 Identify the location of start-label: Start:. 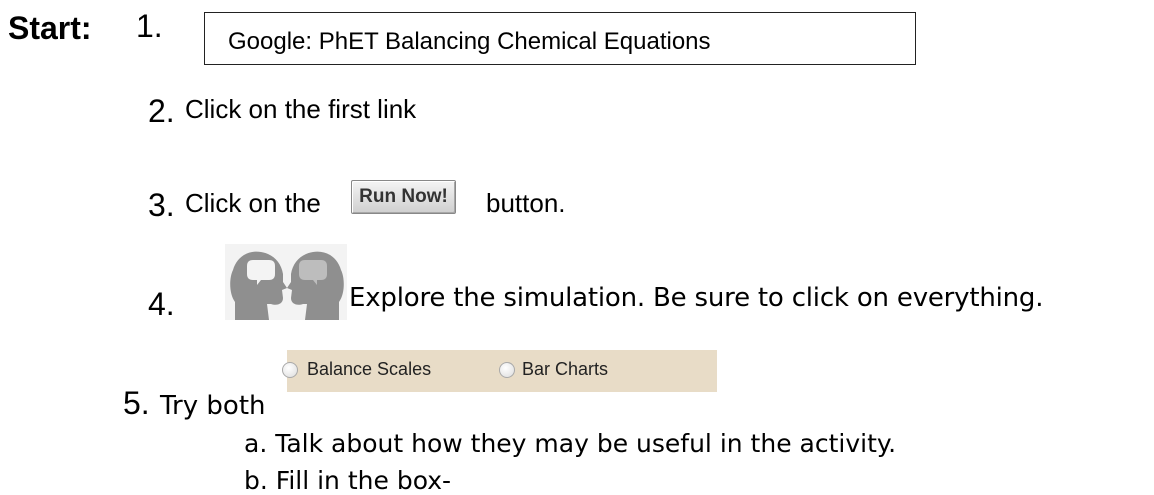
(50, 28).